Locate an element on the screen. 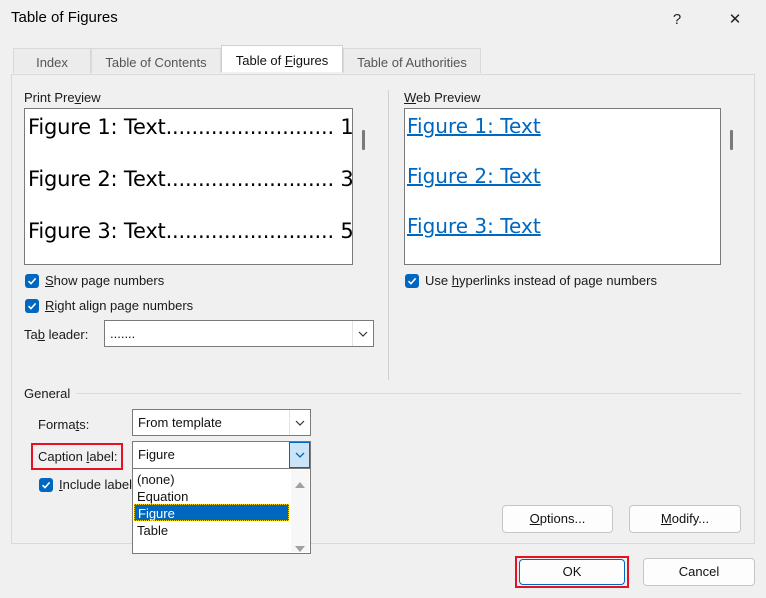 The image size is (766, 598). tab-table-of-figures: Table of Figures is located at coordinates (282, 58).